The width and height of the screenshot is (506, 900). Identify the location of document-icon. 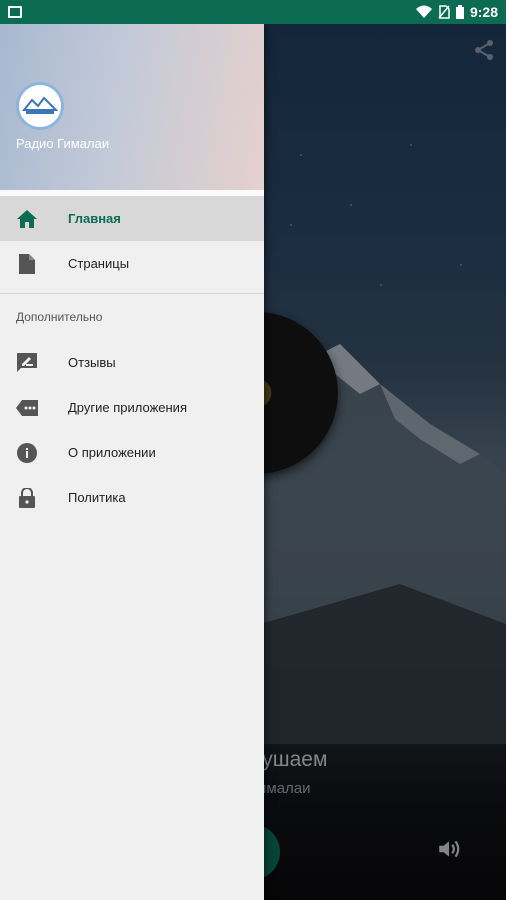
(27, 264).